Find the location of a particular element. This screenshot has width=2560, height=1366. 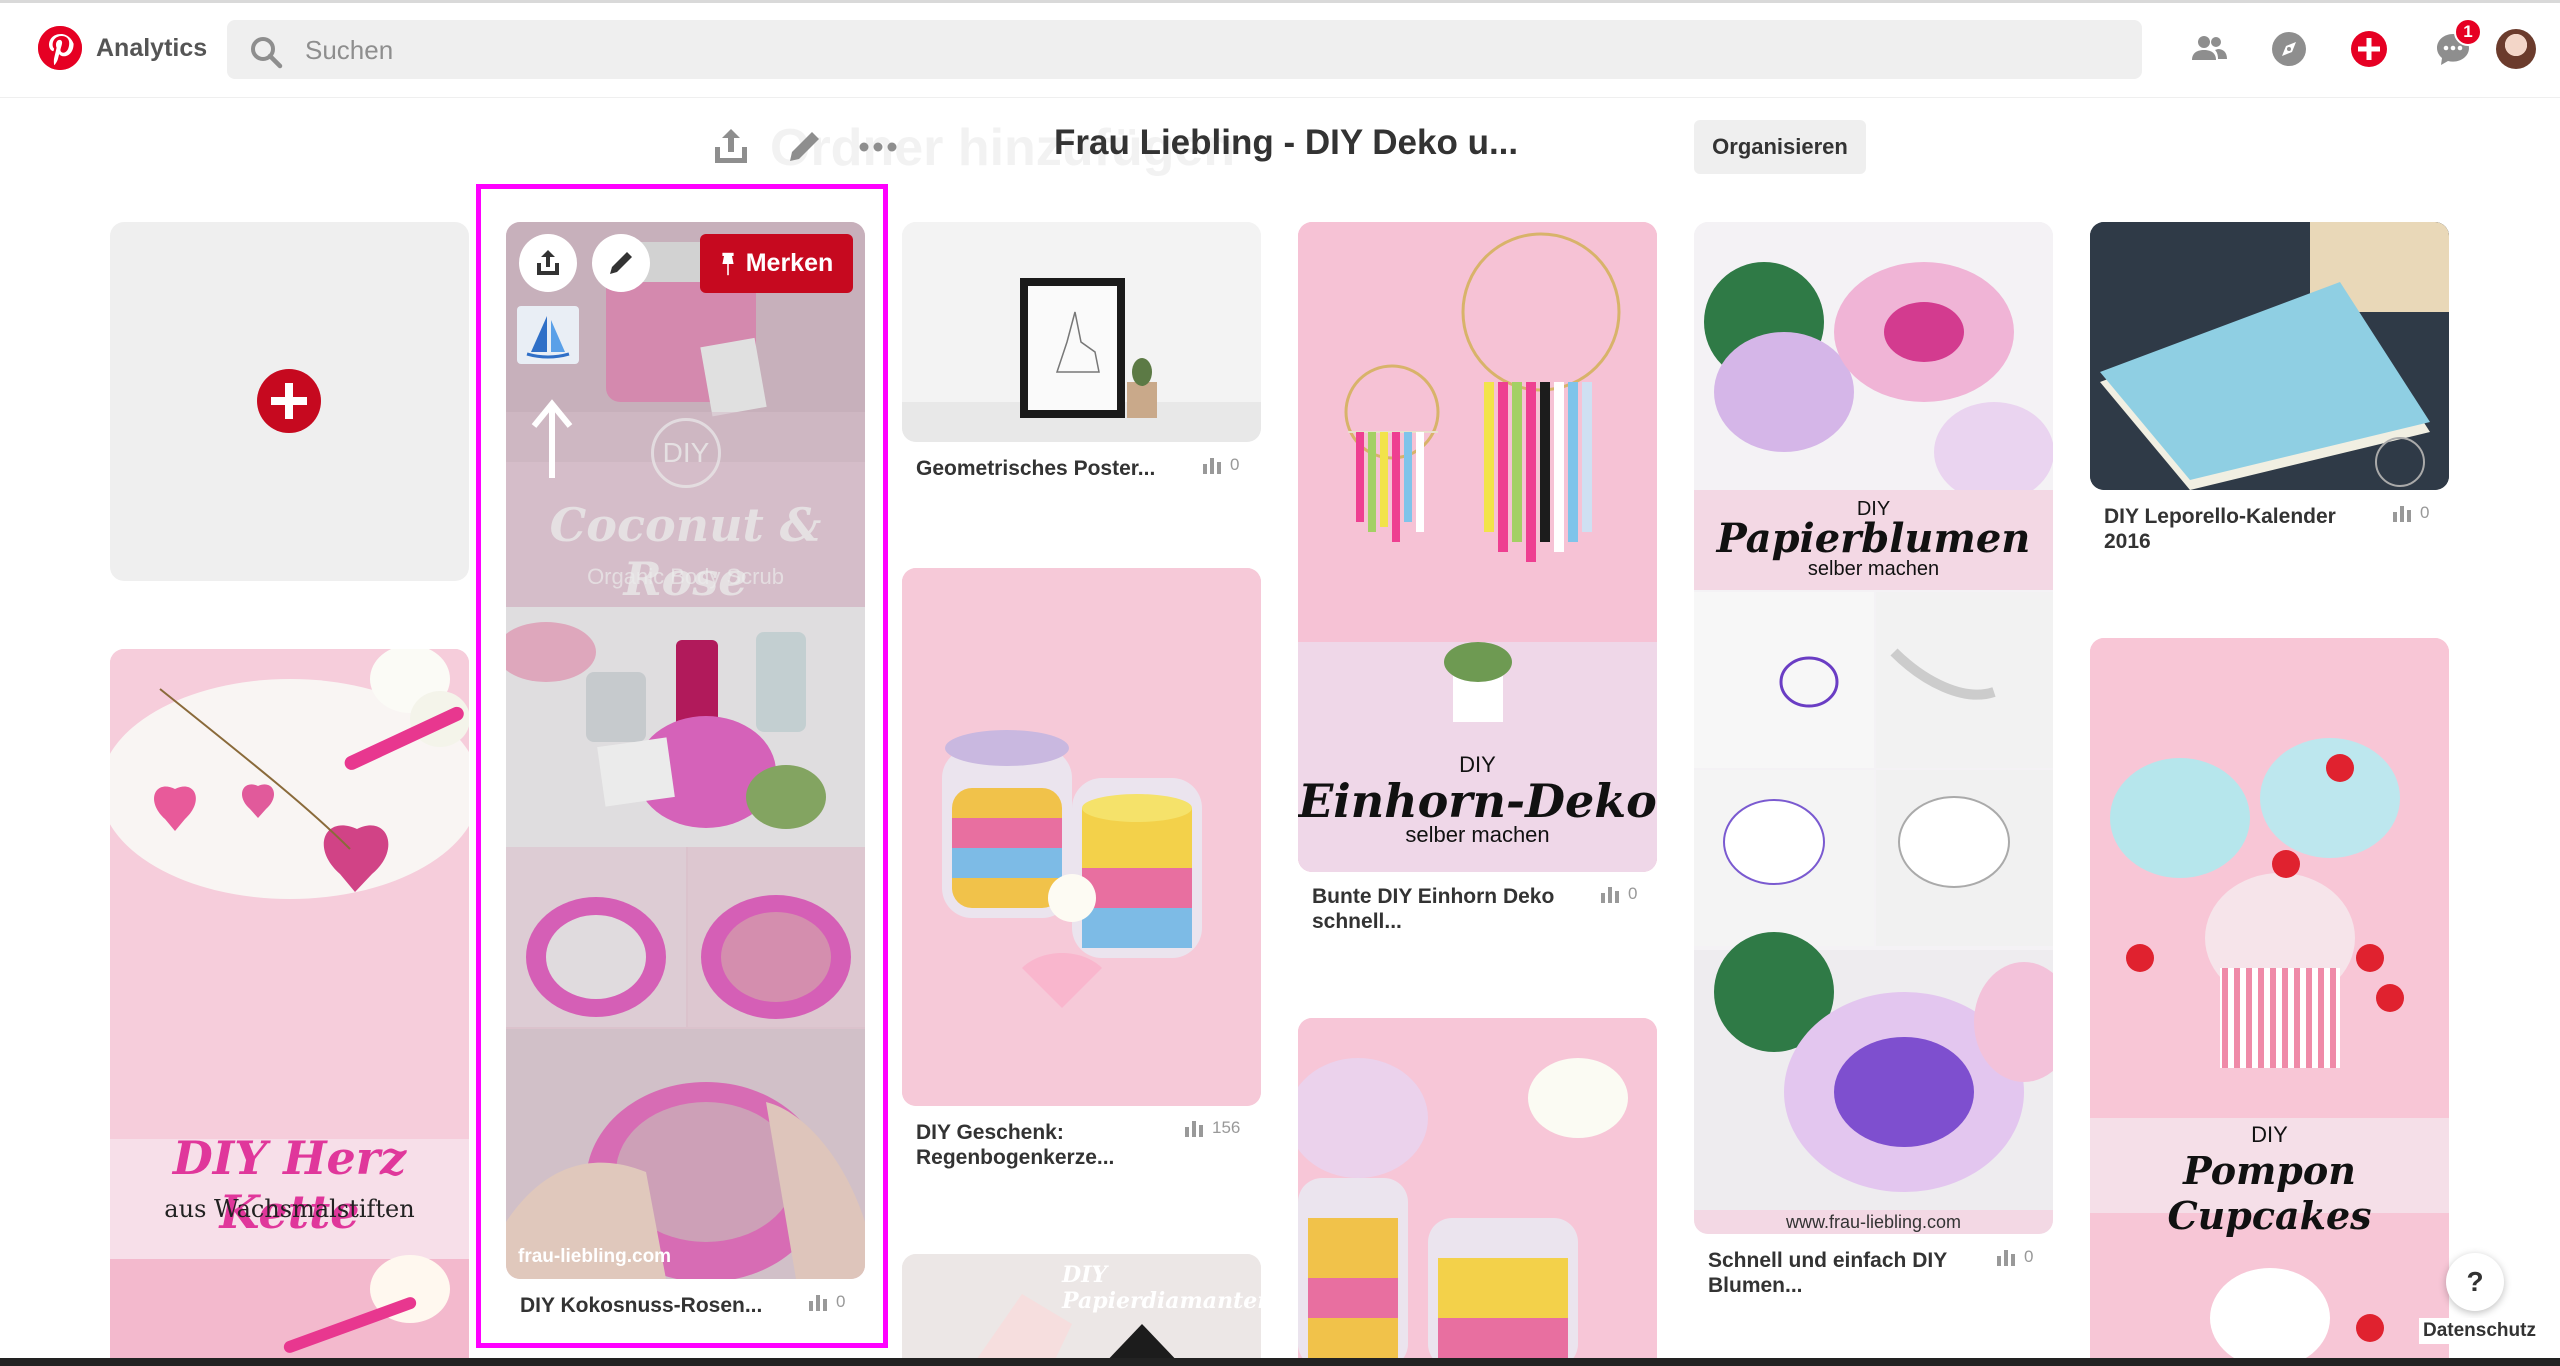

hover-dim is located at coordinates (685, 750).